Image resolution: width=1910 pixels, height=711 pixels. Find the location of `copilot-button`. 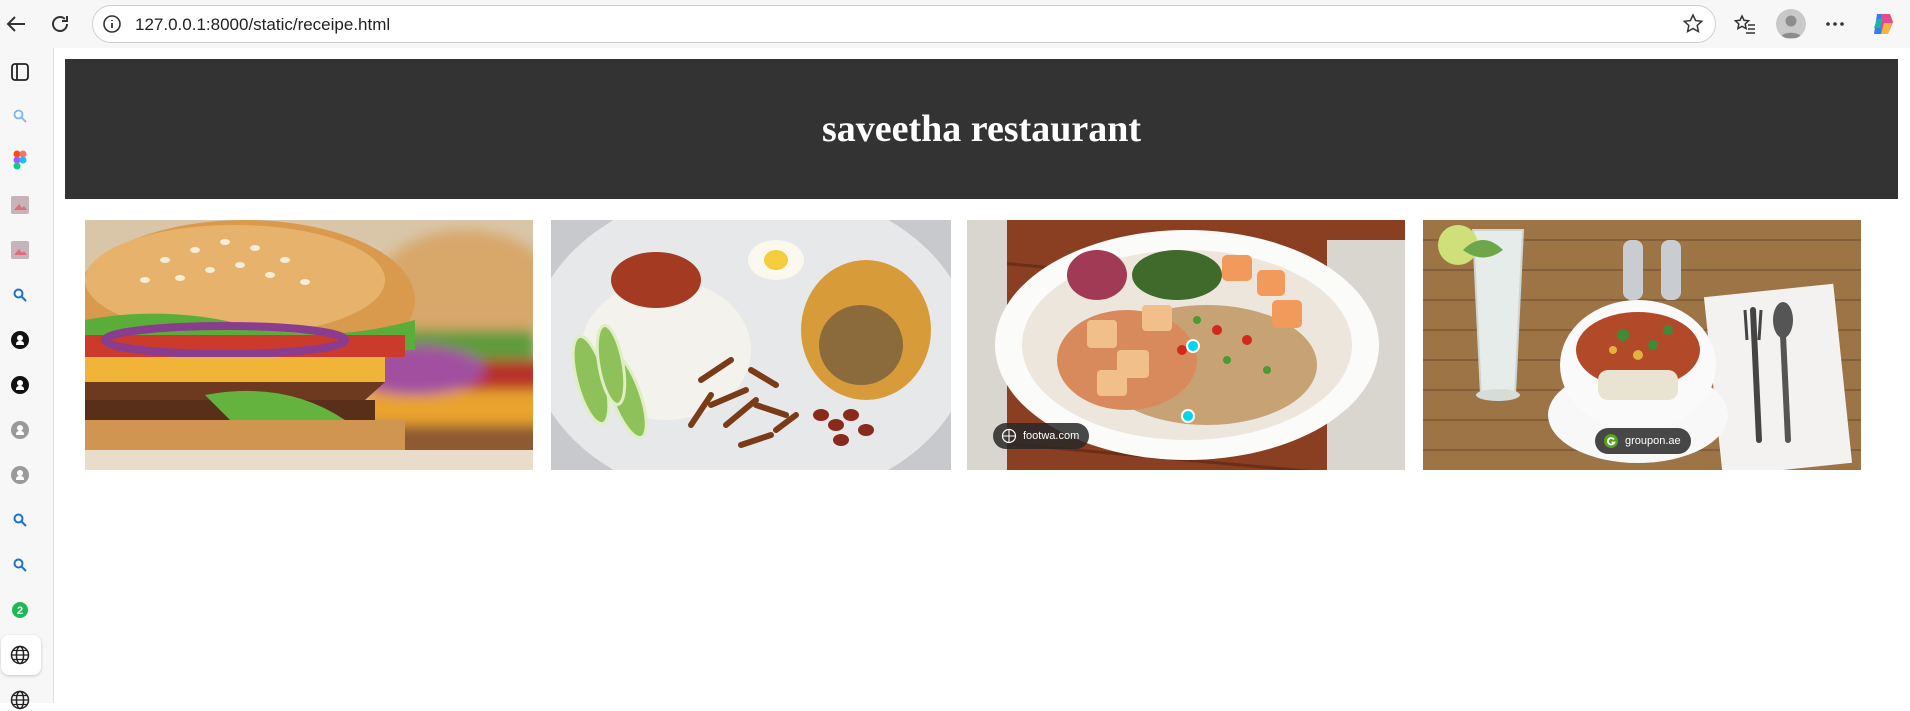

copilot-button is located at coordinates (1883, 24).